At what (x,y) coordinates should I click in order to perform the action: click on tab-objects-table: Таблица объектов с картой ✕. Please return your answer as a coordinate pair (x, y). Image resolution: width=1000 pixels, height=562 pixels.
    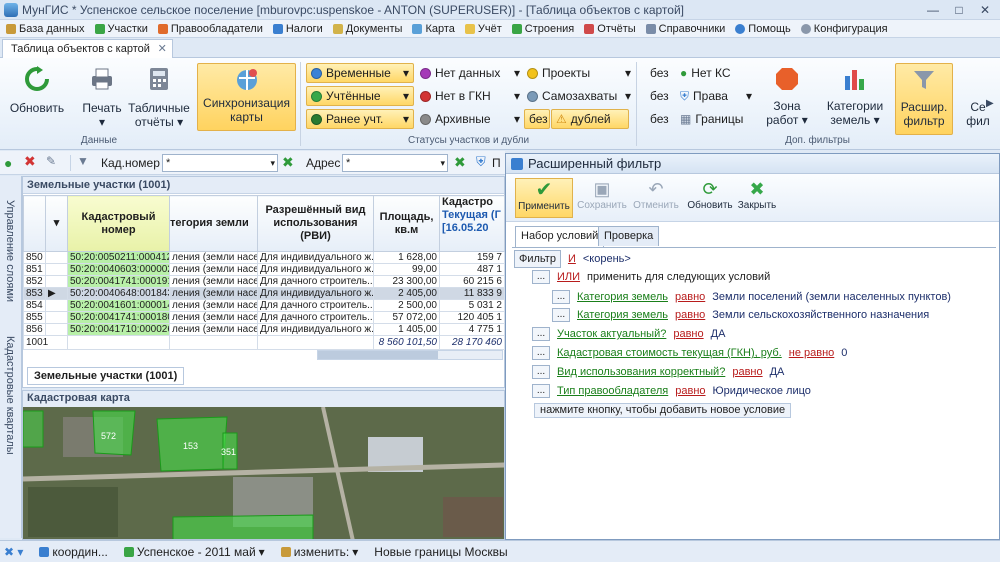
    Looking at the image, I should click on (87, 48).